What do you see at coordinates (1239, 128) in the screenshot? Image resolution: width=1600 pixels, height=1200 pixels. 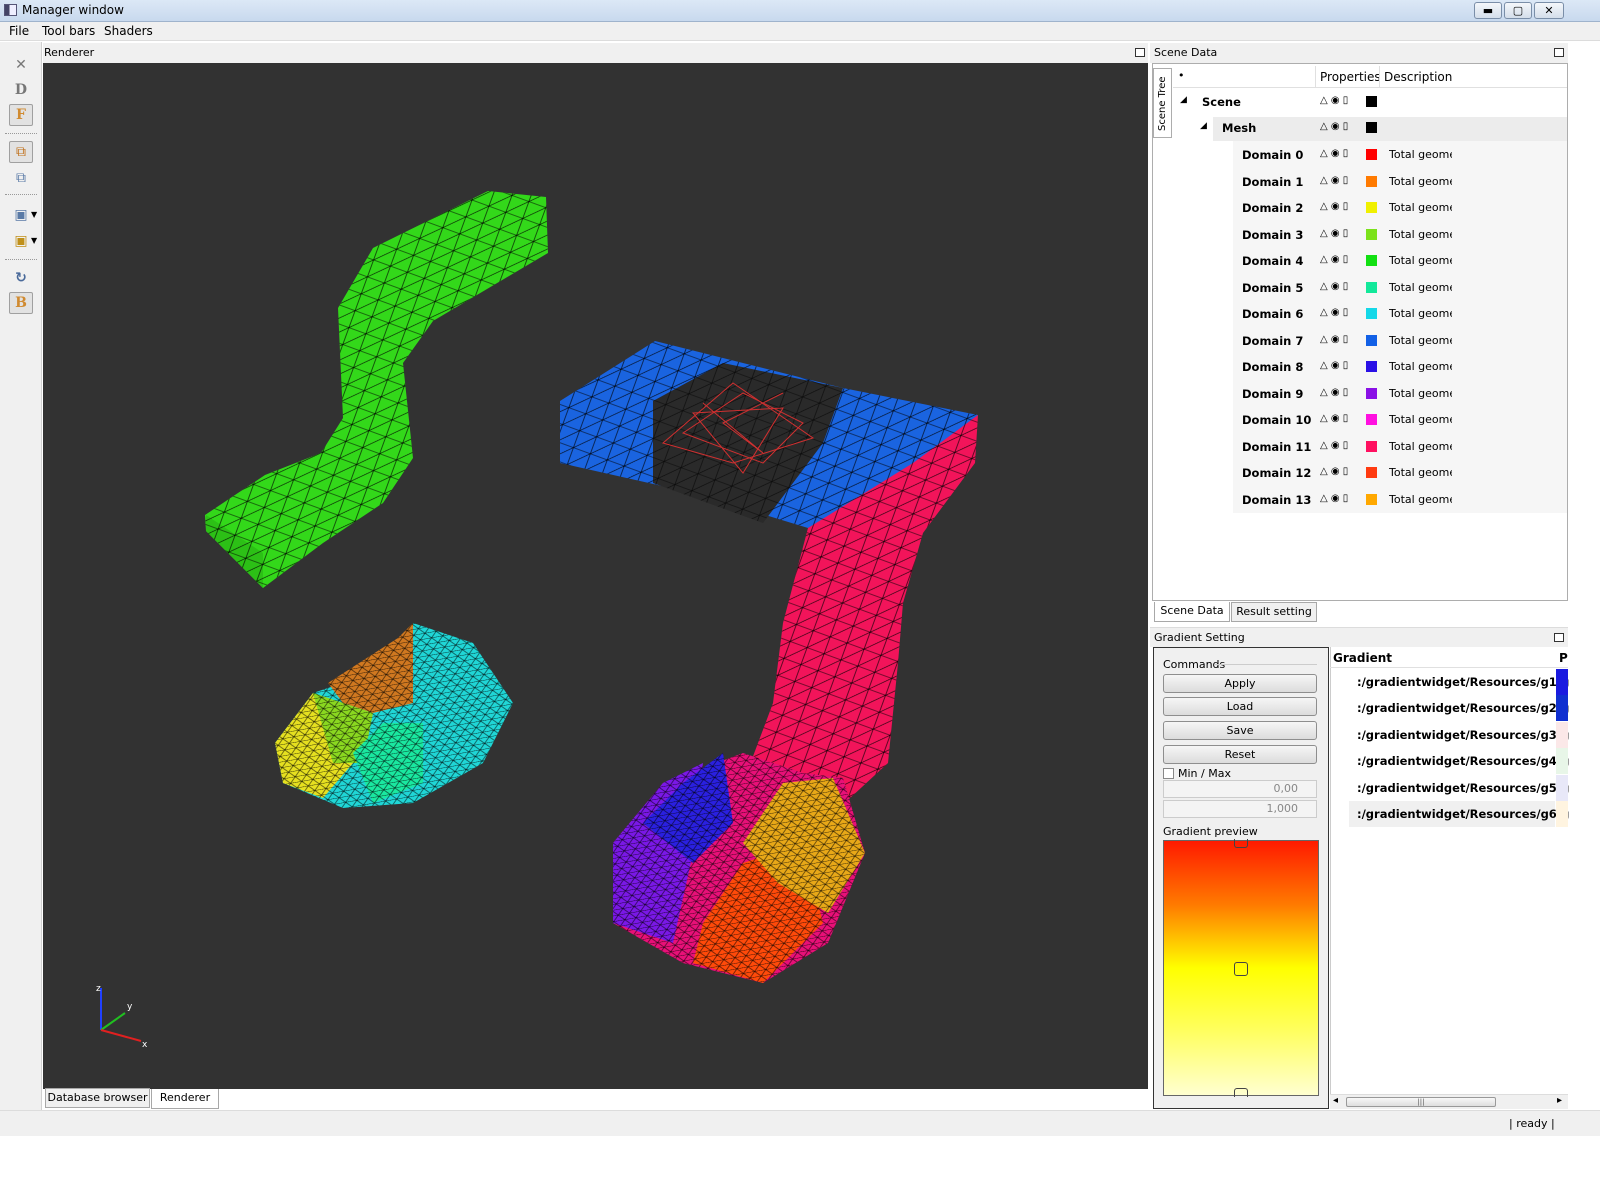 I see `tree-item-mesh: Mesh` at bounding box center [1239, 128].